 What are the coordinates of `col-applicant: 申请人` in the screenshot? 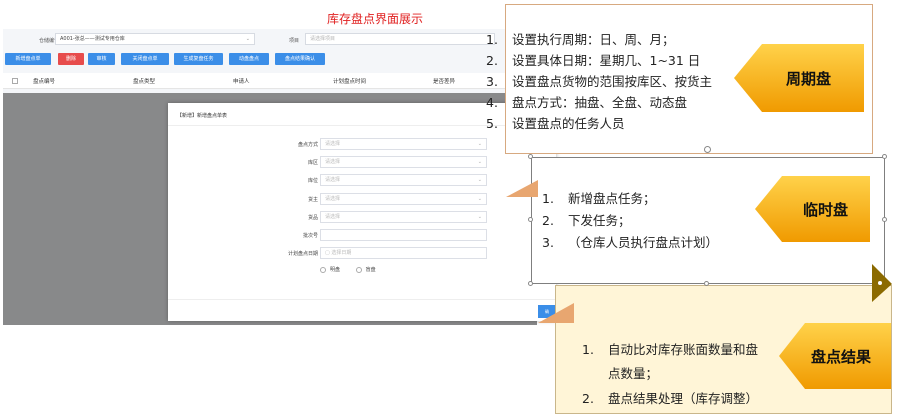 It's located at (241, 81).